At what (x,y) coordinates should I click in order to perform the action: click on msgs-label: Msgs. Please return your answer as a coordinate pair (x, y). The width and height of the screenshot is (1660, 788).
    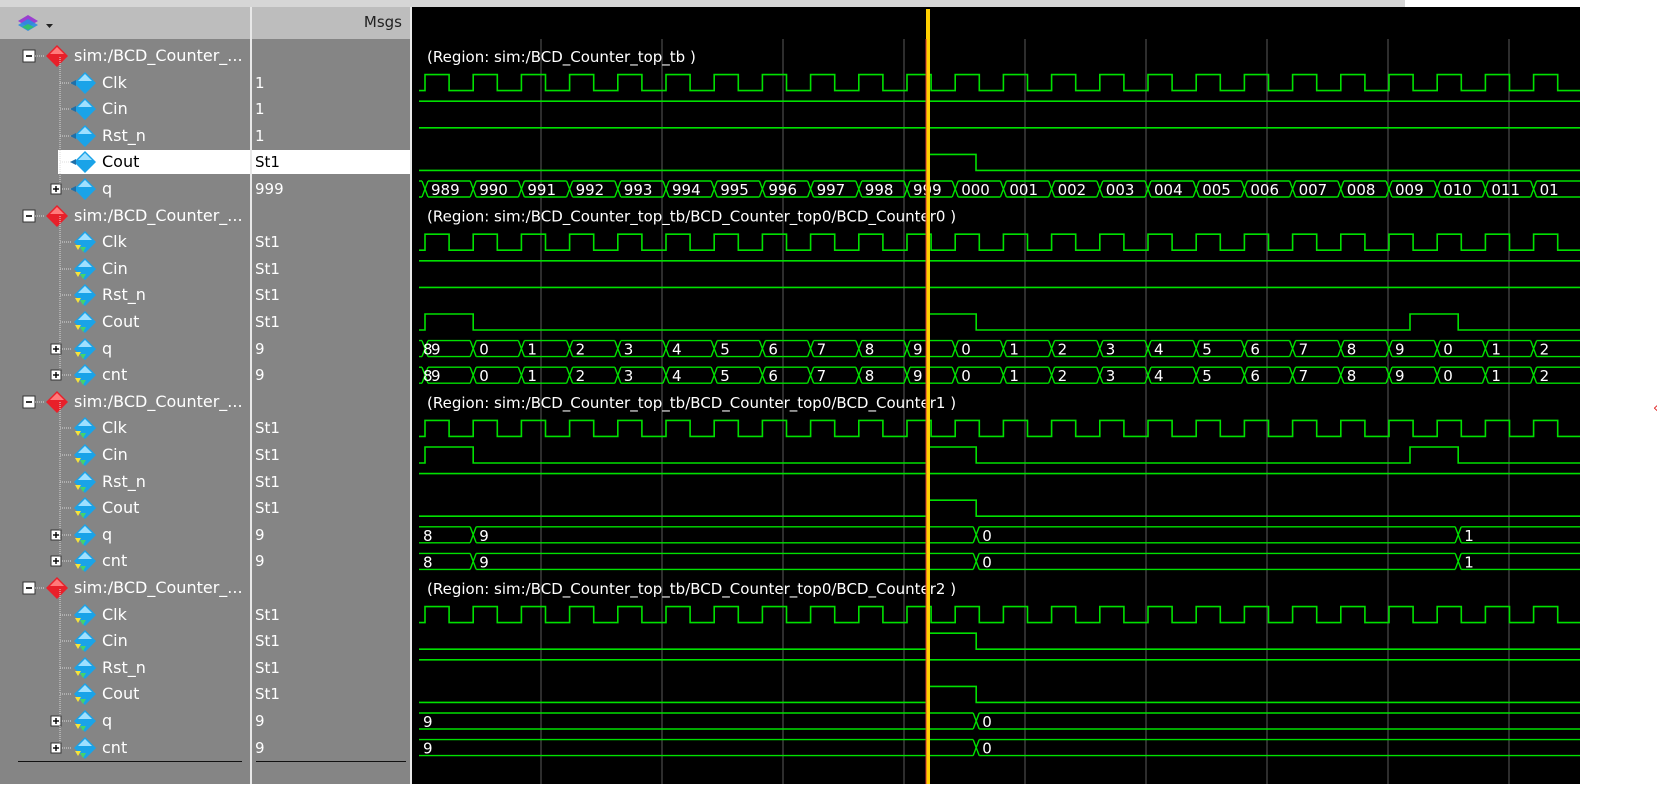
    Looking at the image, I should click on (382, 22).